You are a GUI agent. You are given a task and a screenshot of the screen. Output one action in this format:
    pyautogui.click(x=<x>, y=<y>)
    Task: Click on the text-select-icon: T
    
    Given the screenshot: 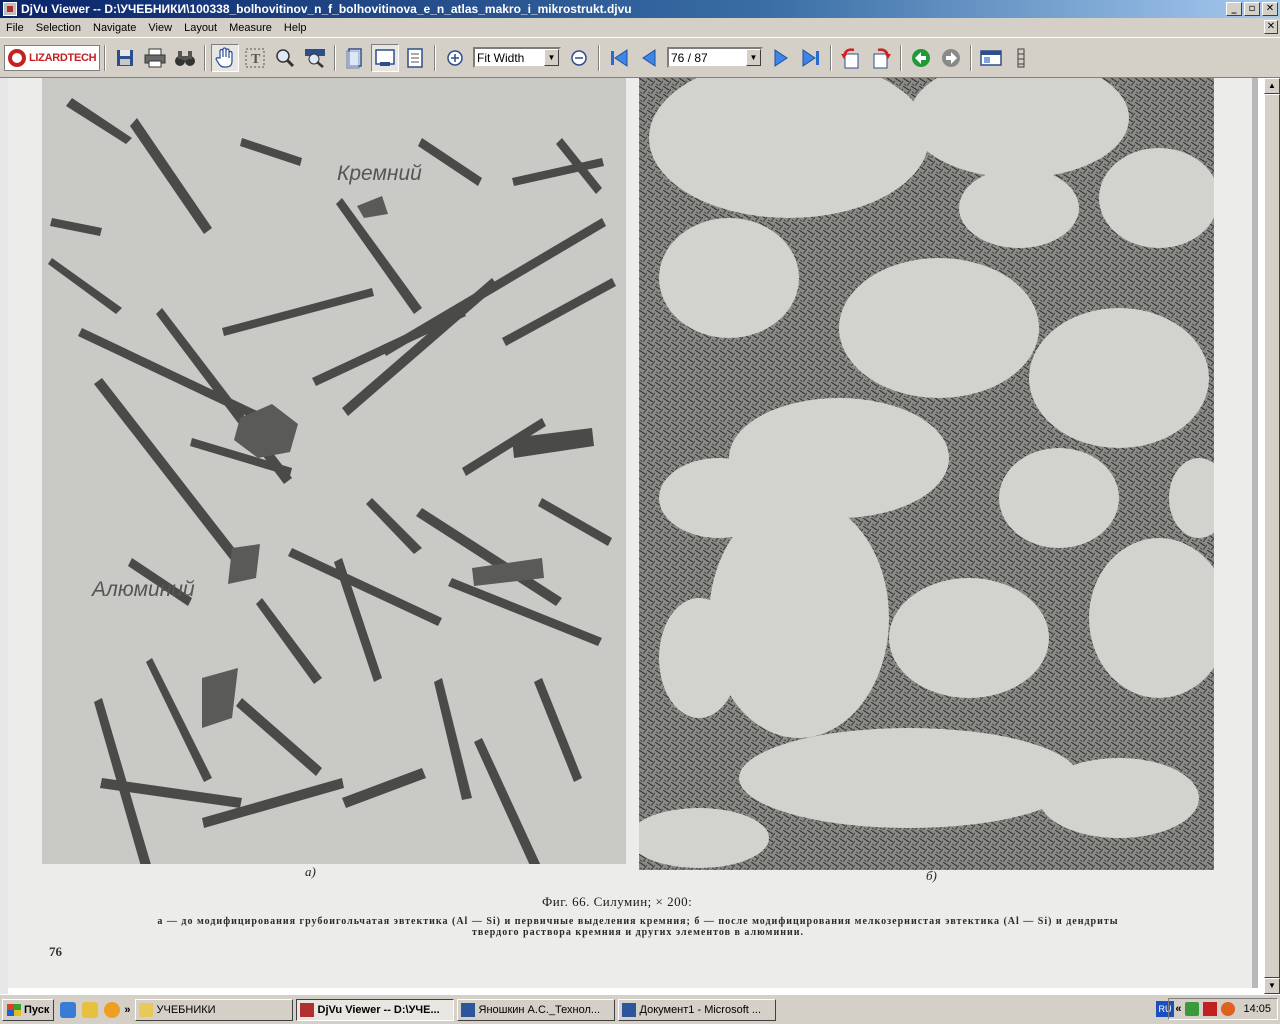 What is the action you would take?
    pyautogui.click(x=255, y=57)
    